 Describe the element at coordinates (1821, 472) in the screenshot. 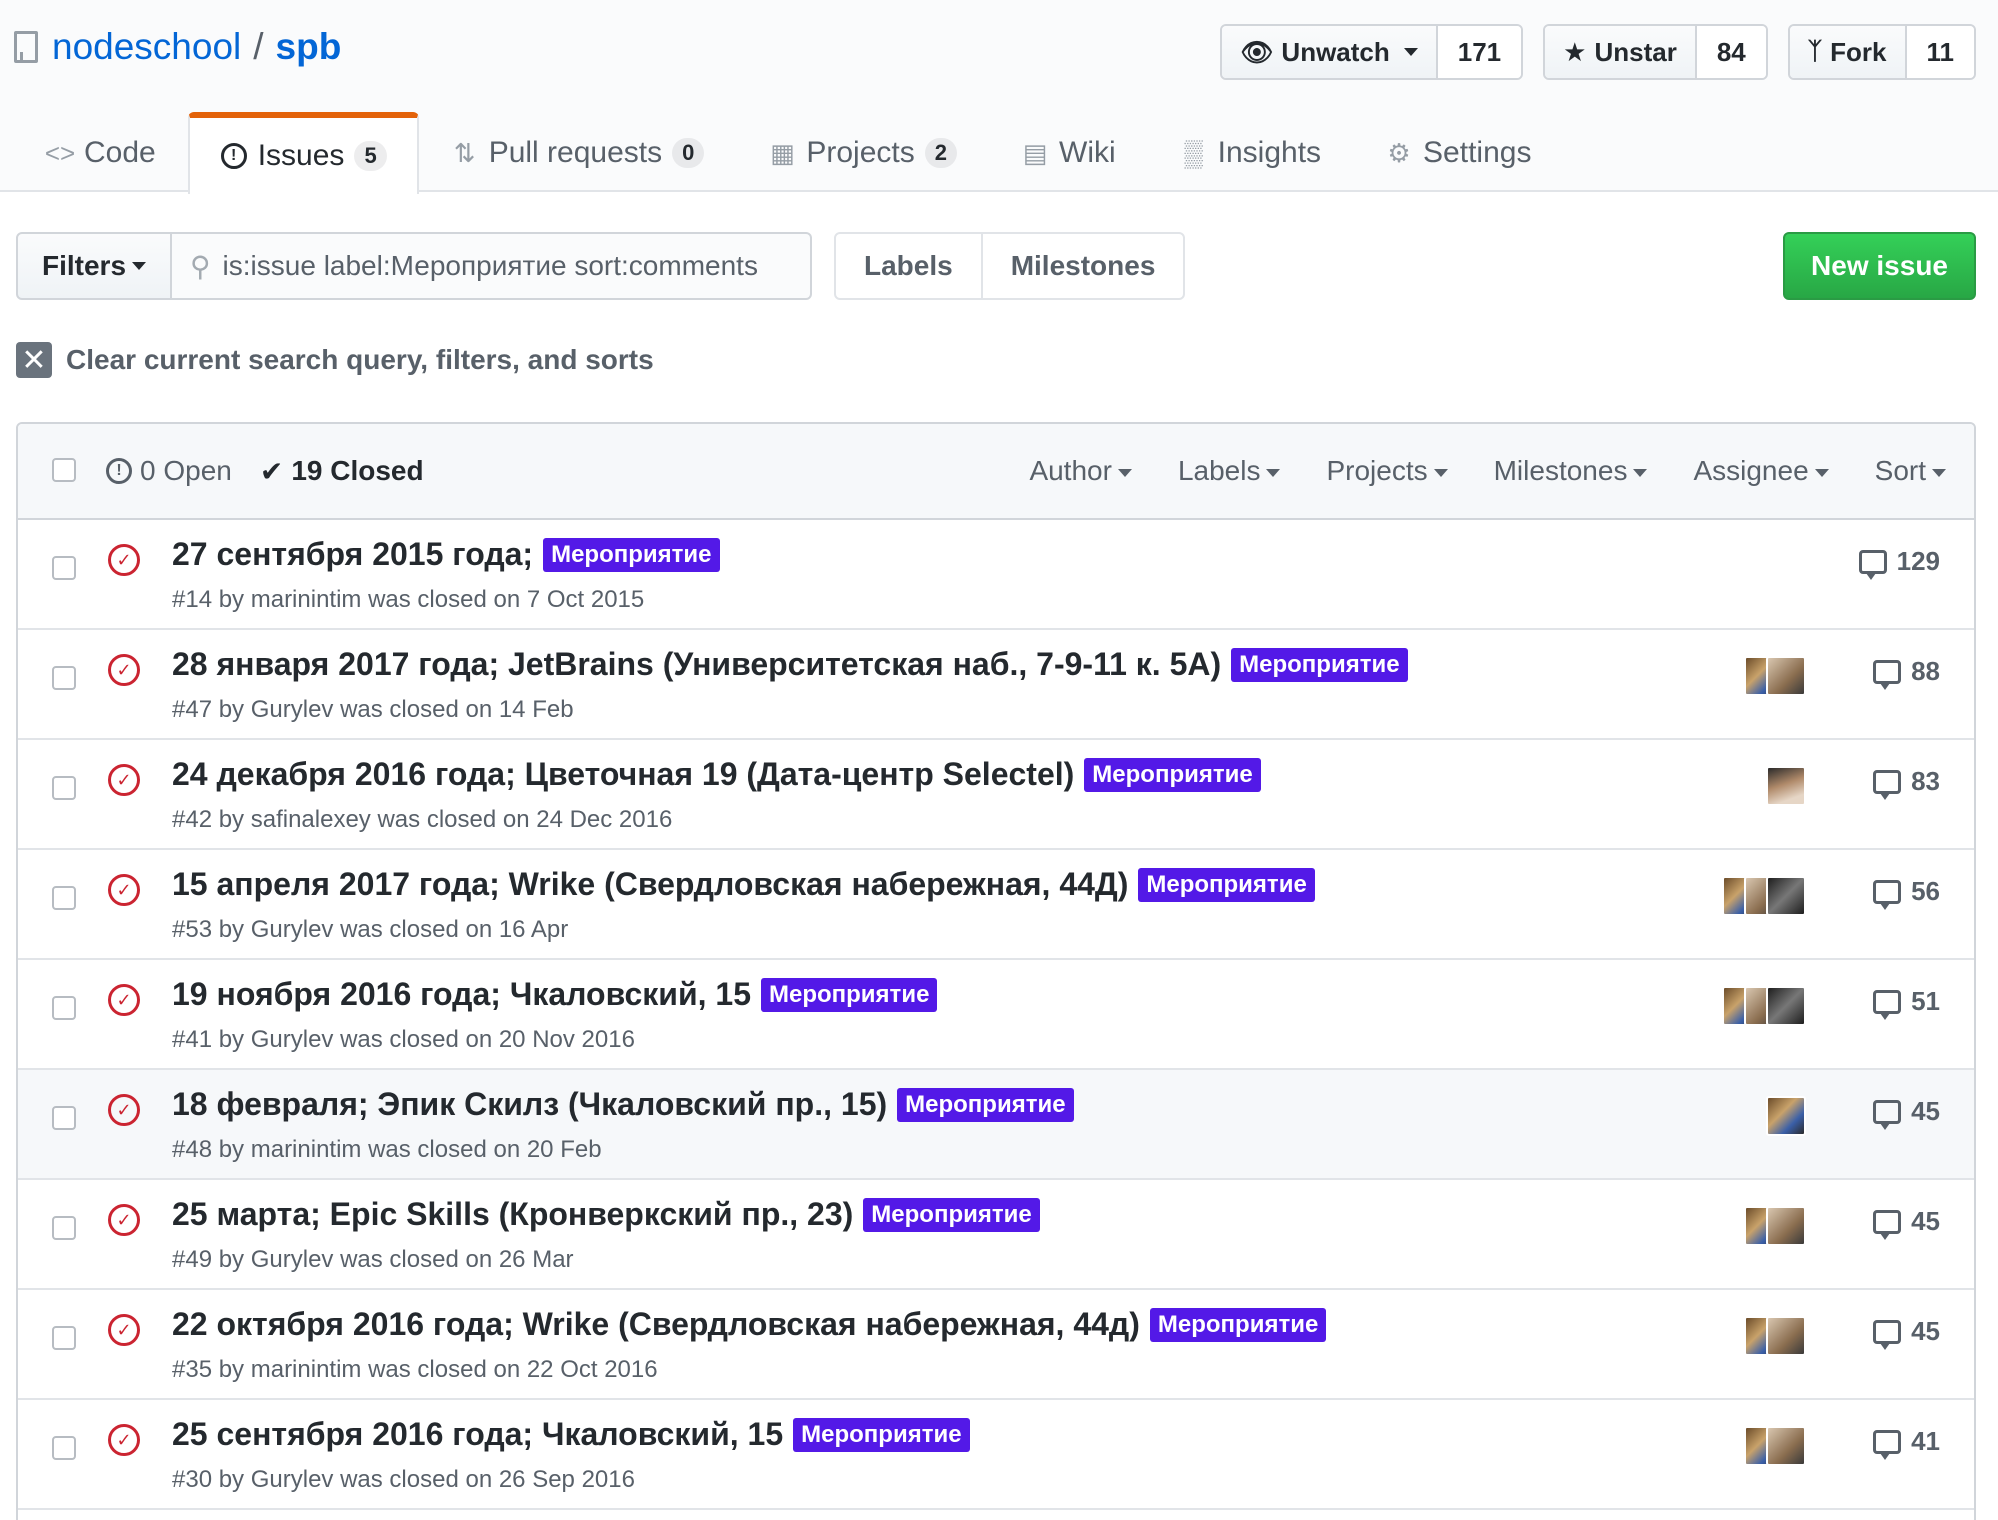

I see `chevron-down-icon` at that location.